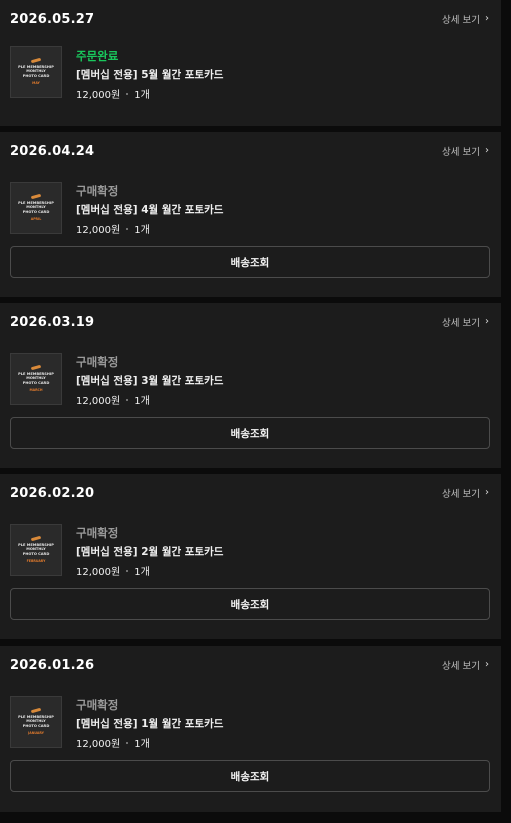 The image size is (511, 823). I want to click on product-thumbnail: PLE MEMBERSHIP MONTHLY PHOTO CARD APRIL, so click(36, 208).